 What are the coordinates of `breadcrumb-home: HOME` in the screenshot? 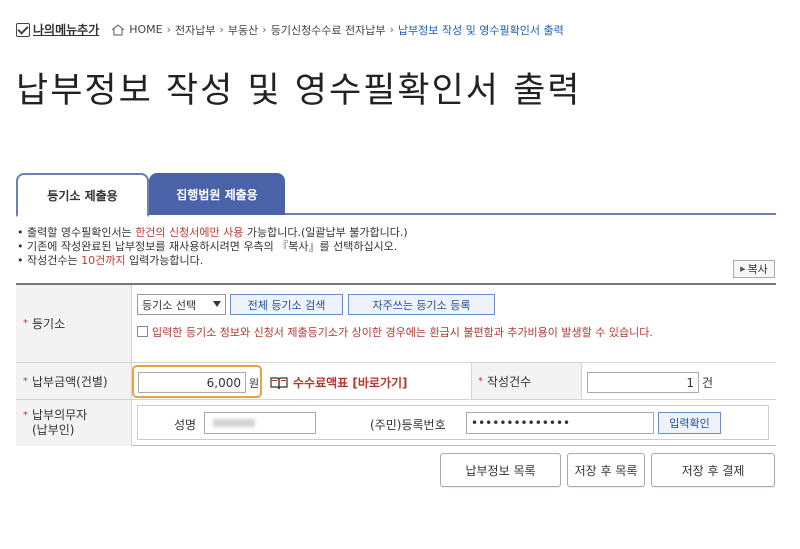 It's located at (145, 29).